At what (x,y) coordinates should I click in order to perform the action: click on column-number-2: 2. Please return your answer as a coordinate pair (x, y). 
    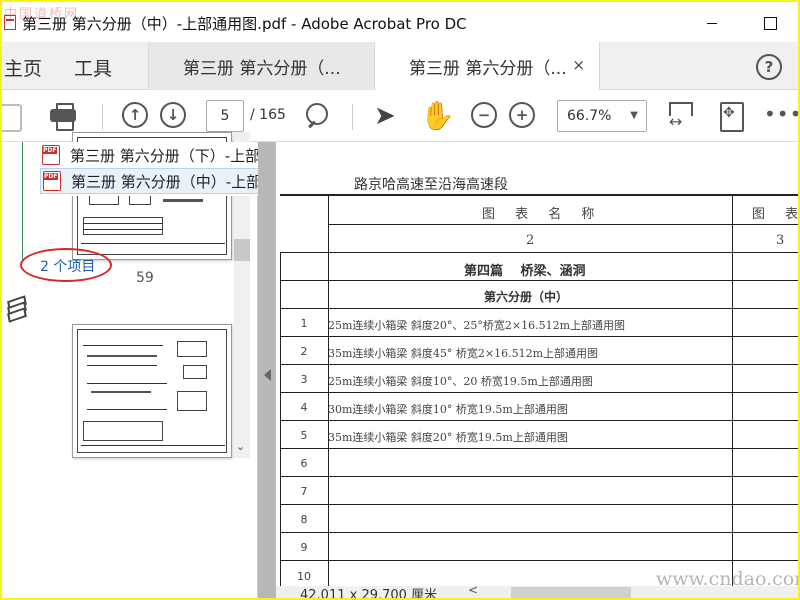
    Looking at the image, I should click on (530, 240).